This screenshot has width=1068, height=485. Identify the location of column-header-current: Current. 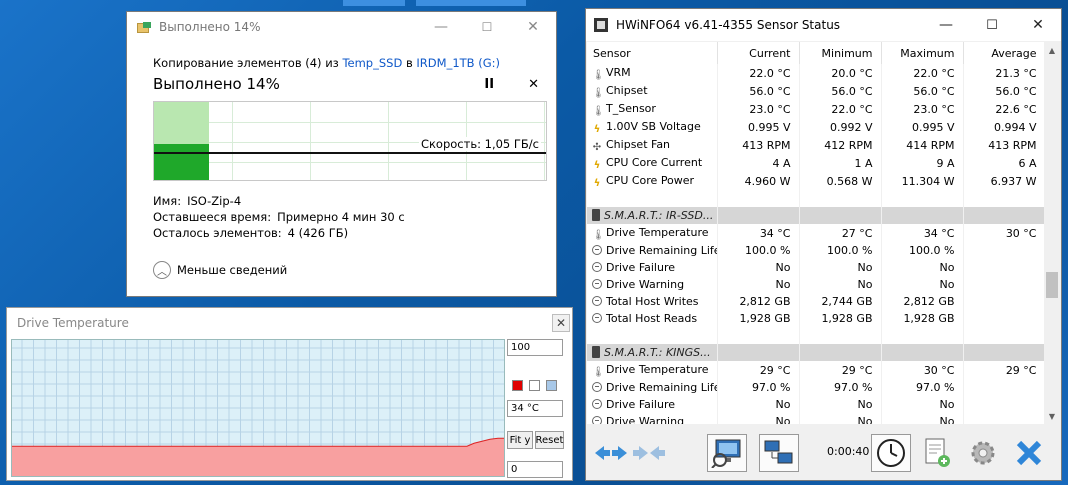
(758, 53).